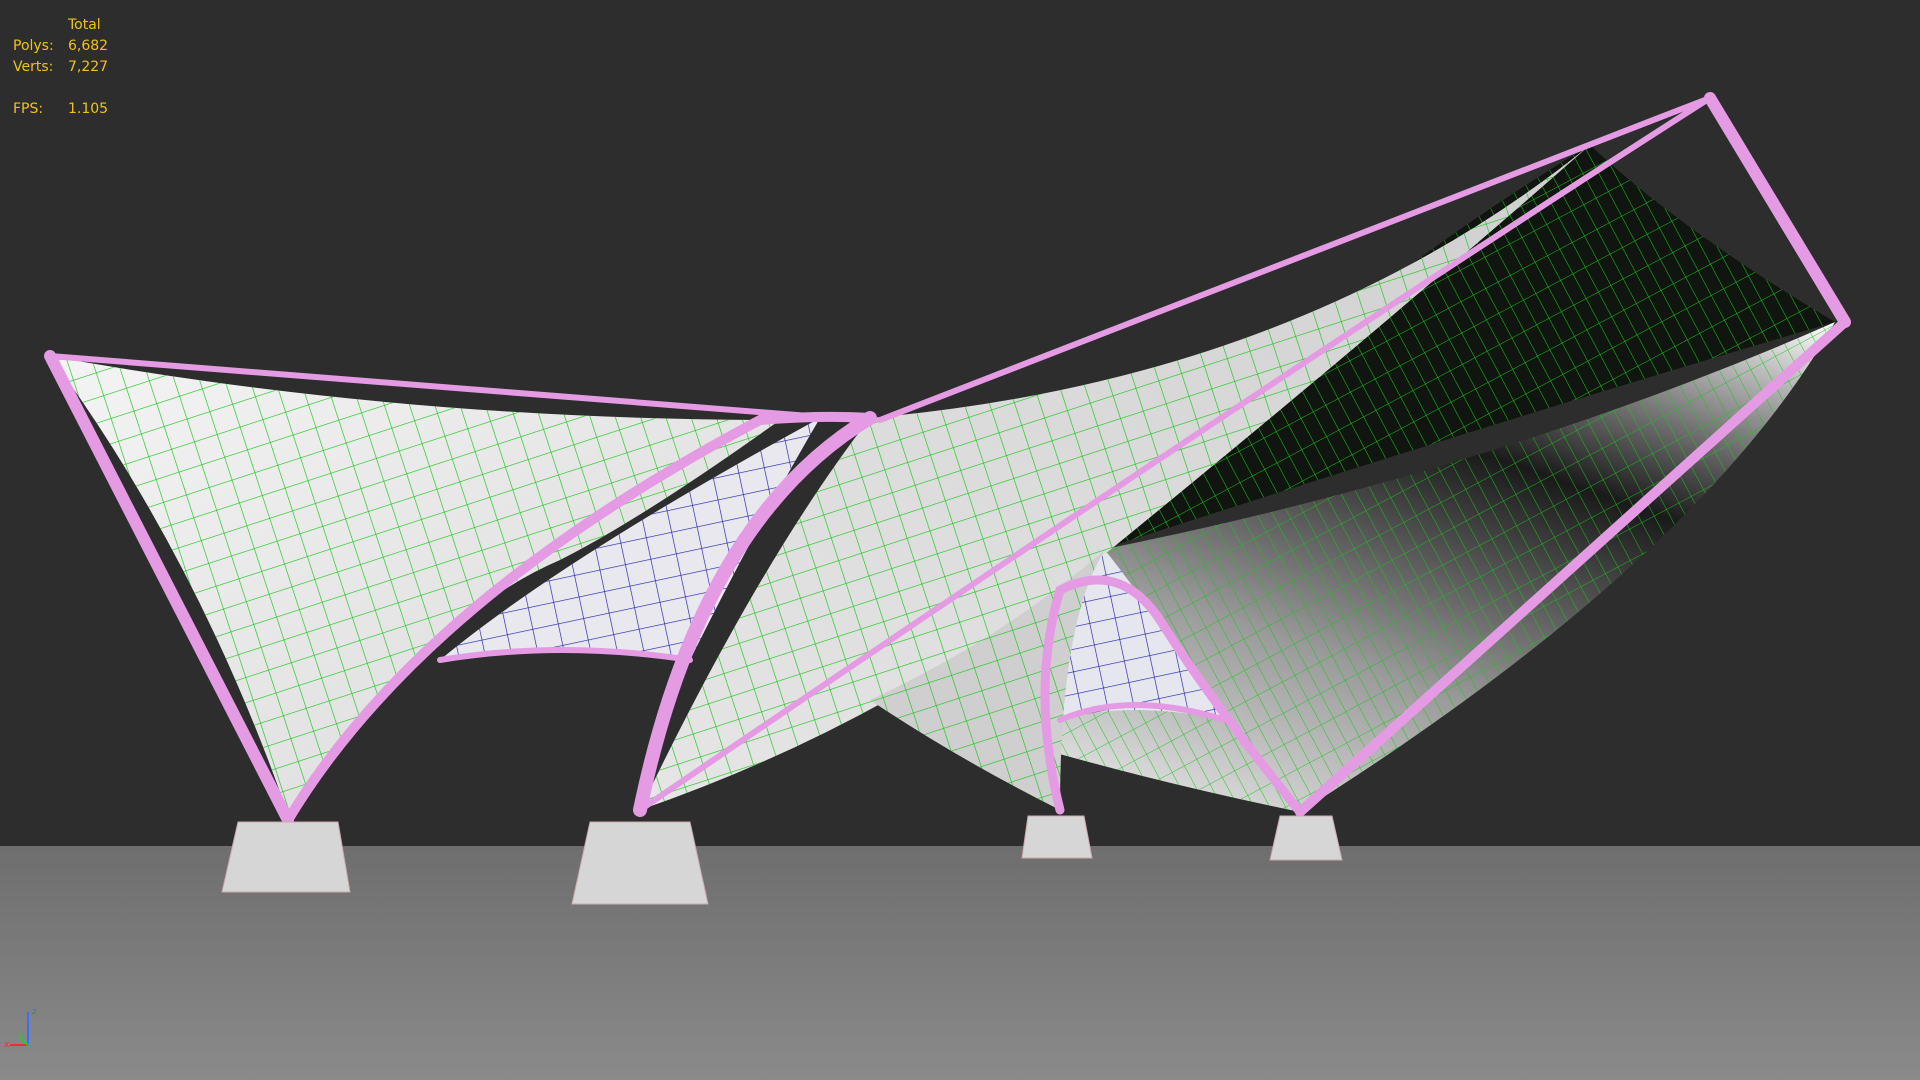 The width and height of the screenshot is (1920, 1080). What do you see at coordinates (88, 109) in the screenshot?
I see `fps-value: 1.105` at bounding box center [88, 109].